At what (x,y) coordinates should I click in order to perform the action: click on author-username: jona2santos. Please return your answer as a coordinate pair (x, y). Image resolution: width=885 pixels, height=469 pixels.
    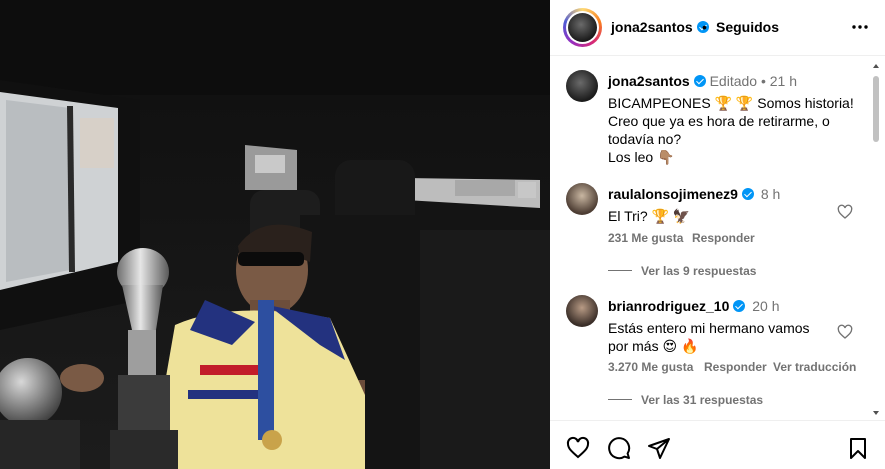
    Looking at the image, I should click on (660, 27).